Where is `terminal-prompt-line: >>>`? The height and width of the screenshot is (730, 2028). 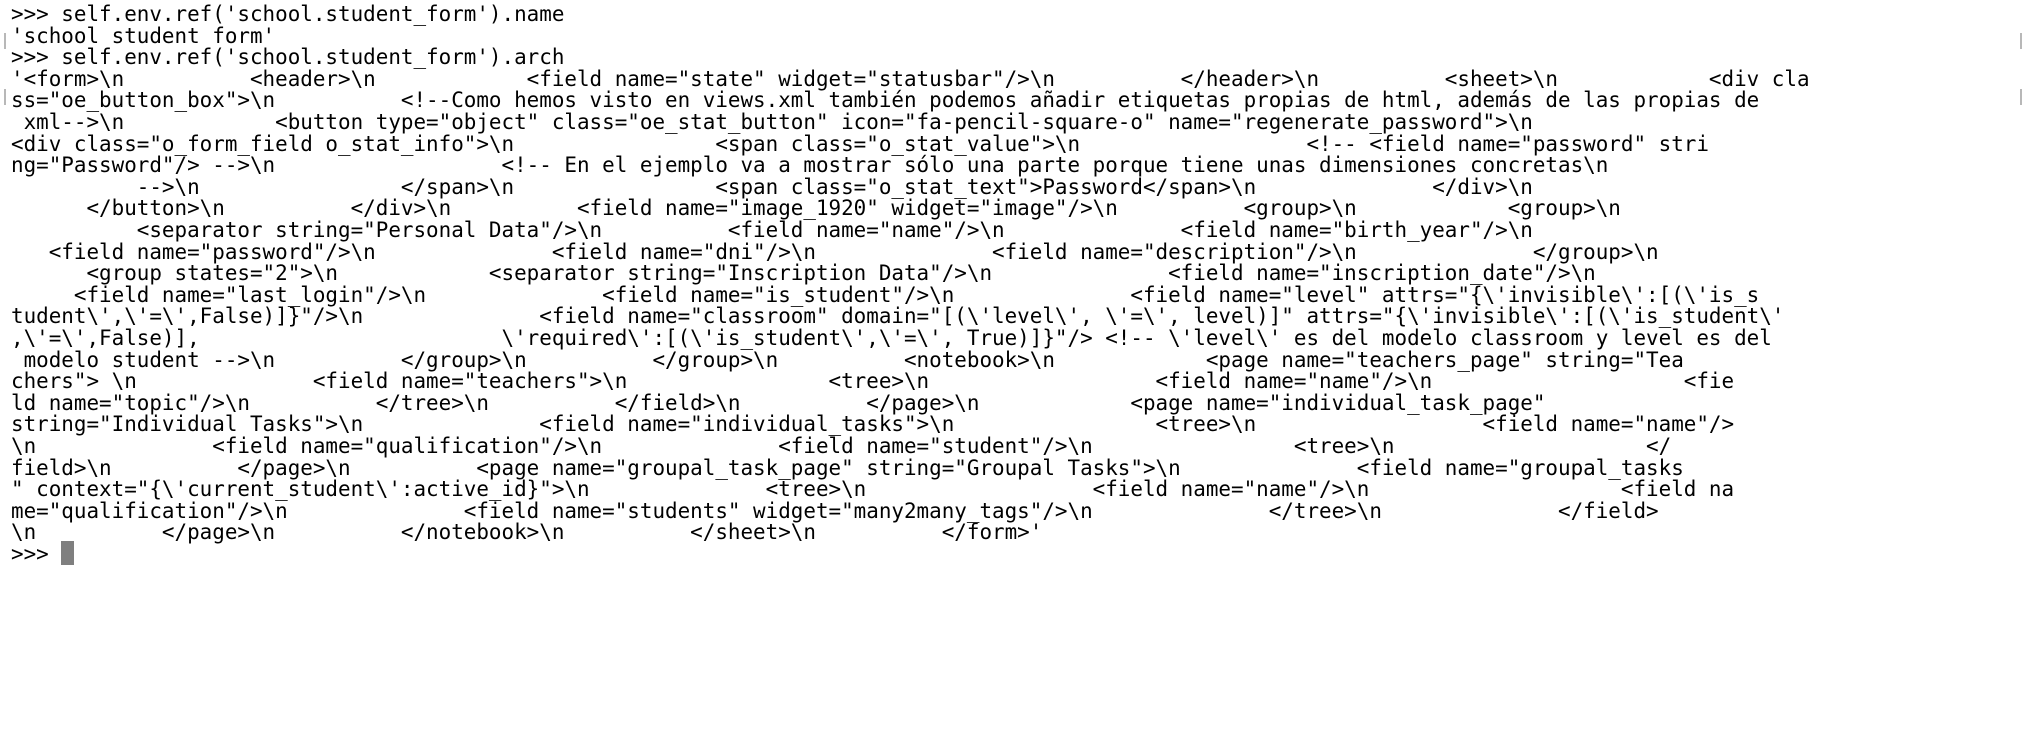 terminal-prompt-line: >>> is located at coordinates (43, 554).